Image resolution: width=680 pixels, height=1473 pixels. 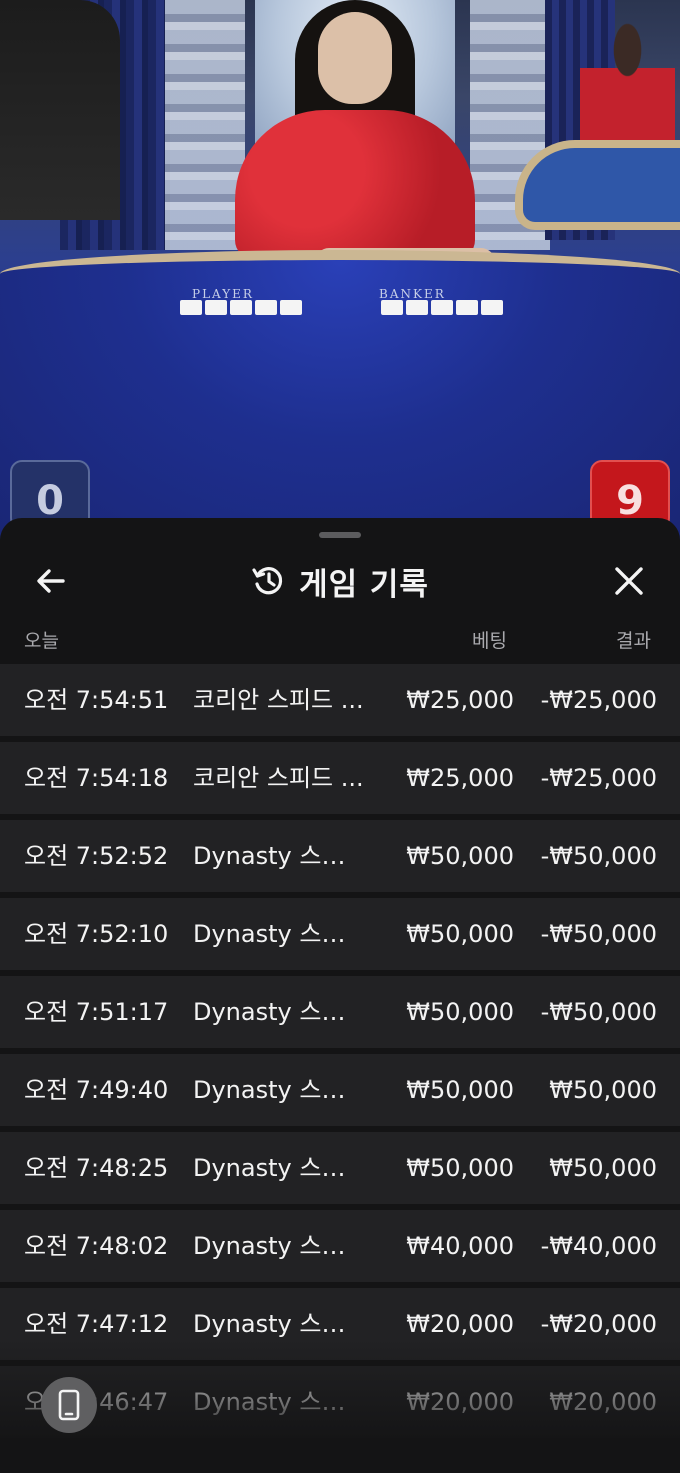 I want to click on side-dealer, so click(x=60, y=110).